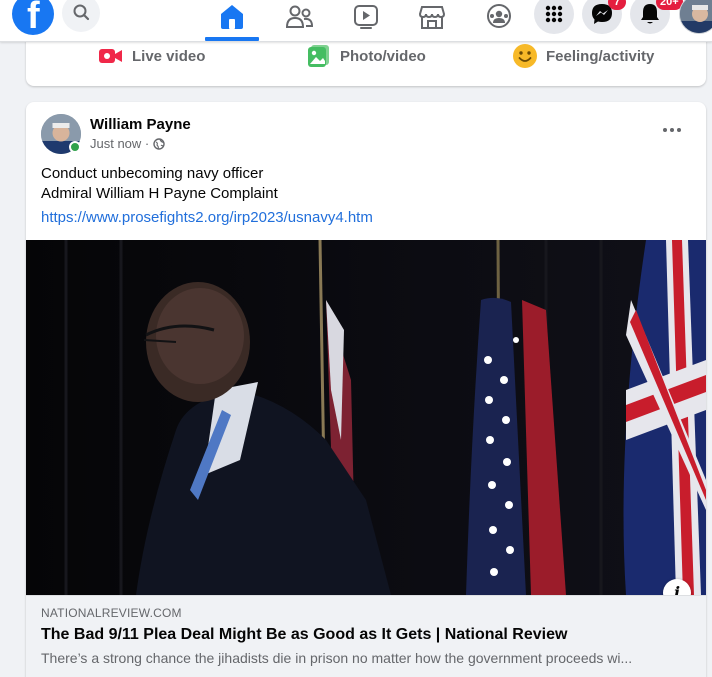 The height and width of the screenshot is (677, 712). I want to click on menu-button, so click(554, 17).